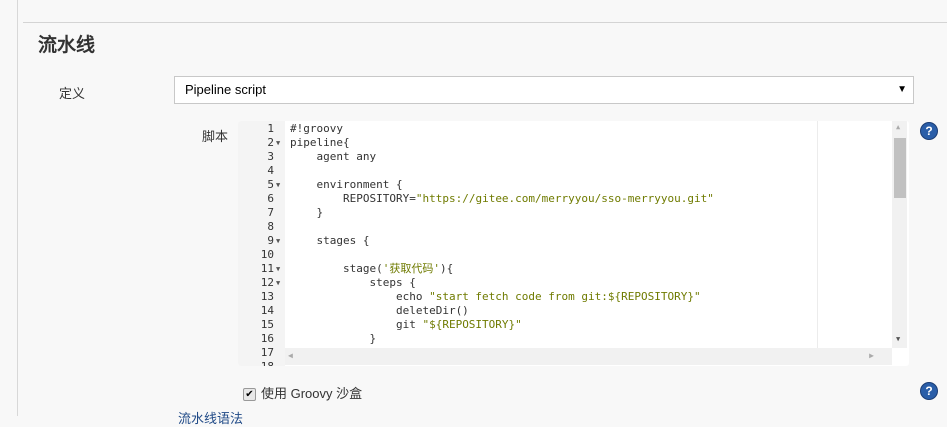 Image resolution: width=947 pixels, height=427 pixels. What do you see at coordinates (568, 143) in the screenshot?
I see `code-line: 2 ▼ pipeline{` at bounding box center [568, 143].